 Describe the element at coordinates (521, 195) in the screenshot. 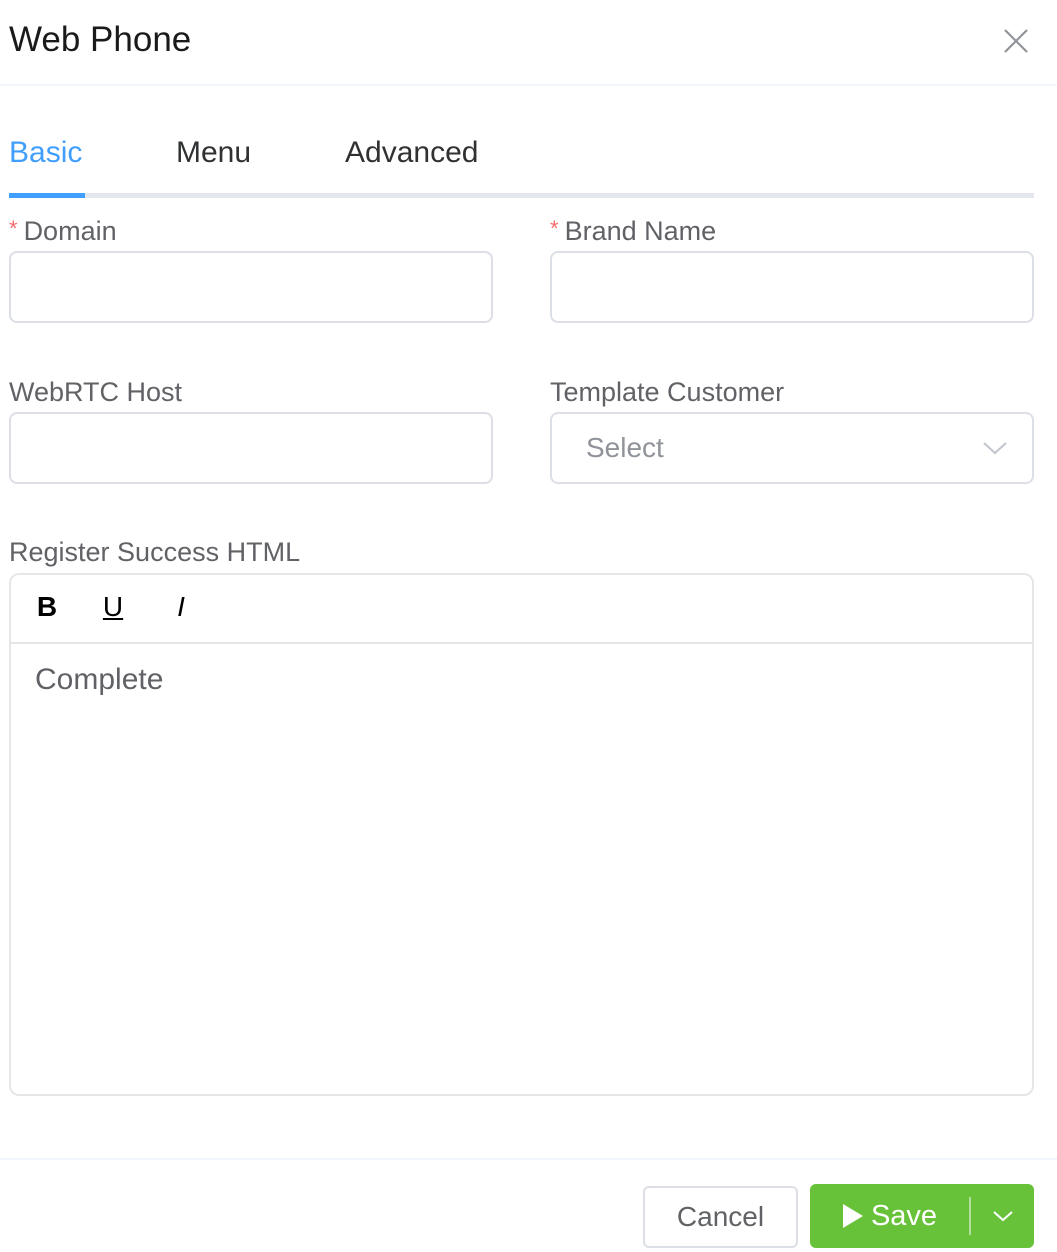

I see `tabs-track` at that location.